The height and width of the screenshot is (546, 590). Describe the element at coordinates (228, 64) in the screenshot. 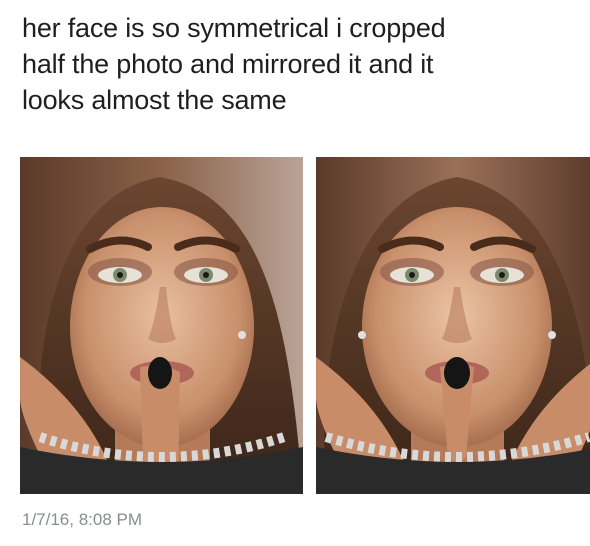

I see `tweet-text-line: half the photo and mirrored it and it` at that location.